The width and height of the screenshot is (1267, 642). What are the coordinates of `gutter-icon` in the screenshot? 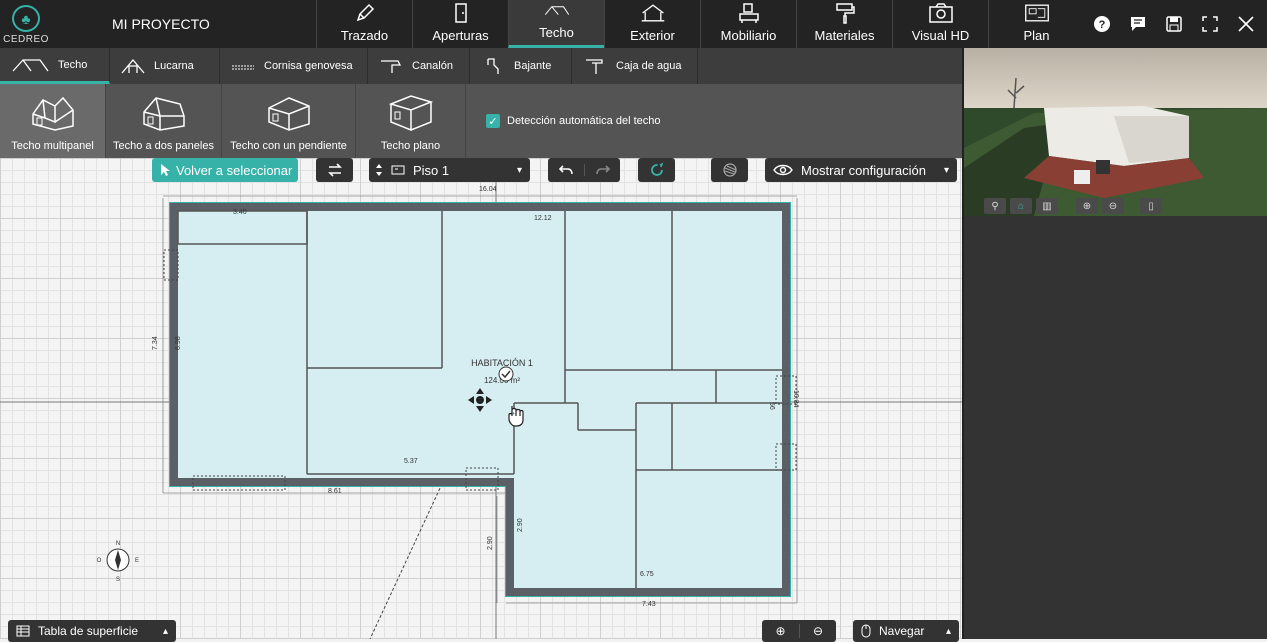 It's located at (391, 66).